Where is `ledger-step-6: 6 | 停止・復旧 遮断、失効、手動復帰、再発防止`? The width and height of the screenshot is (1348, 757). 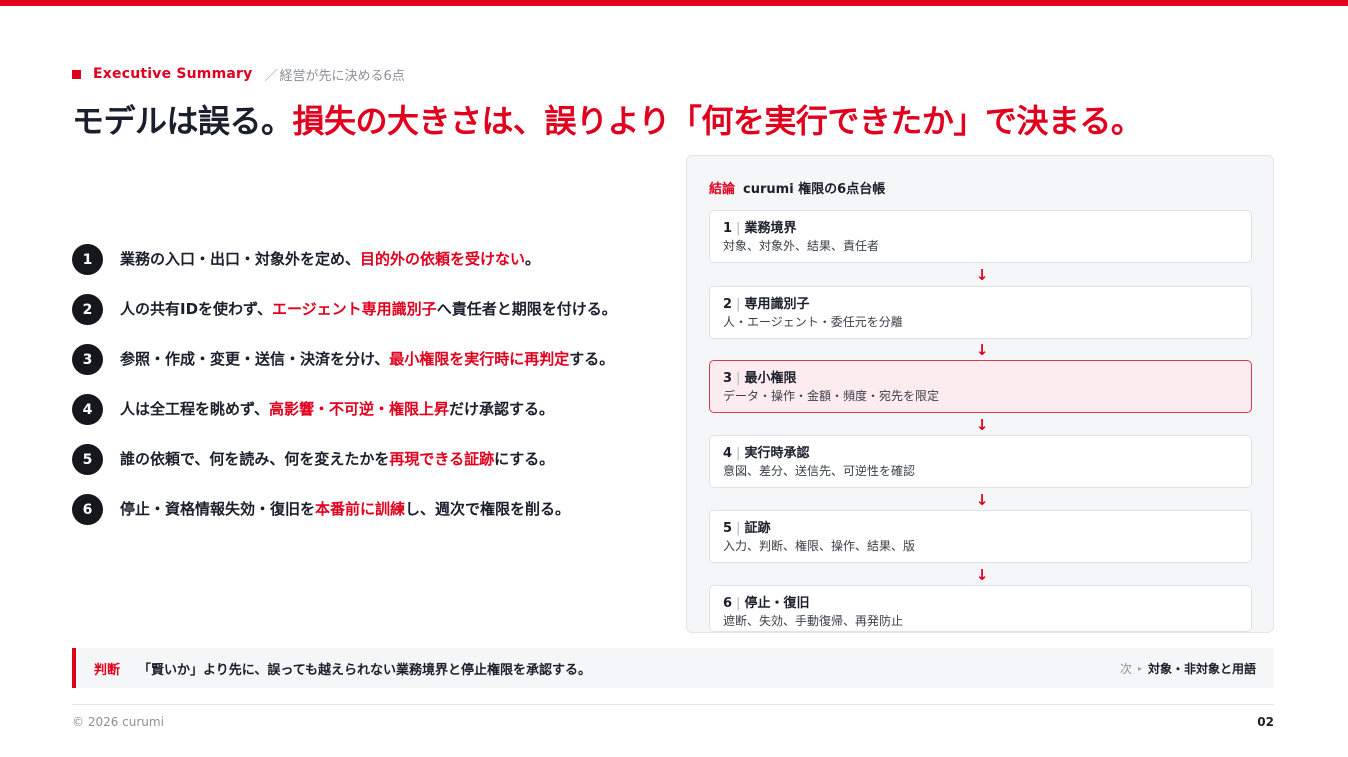
ledger-step-6: 6 | 停止・復旧 遮断、失効、手動復帰、再発防止 is located at coordinates (980, 608).